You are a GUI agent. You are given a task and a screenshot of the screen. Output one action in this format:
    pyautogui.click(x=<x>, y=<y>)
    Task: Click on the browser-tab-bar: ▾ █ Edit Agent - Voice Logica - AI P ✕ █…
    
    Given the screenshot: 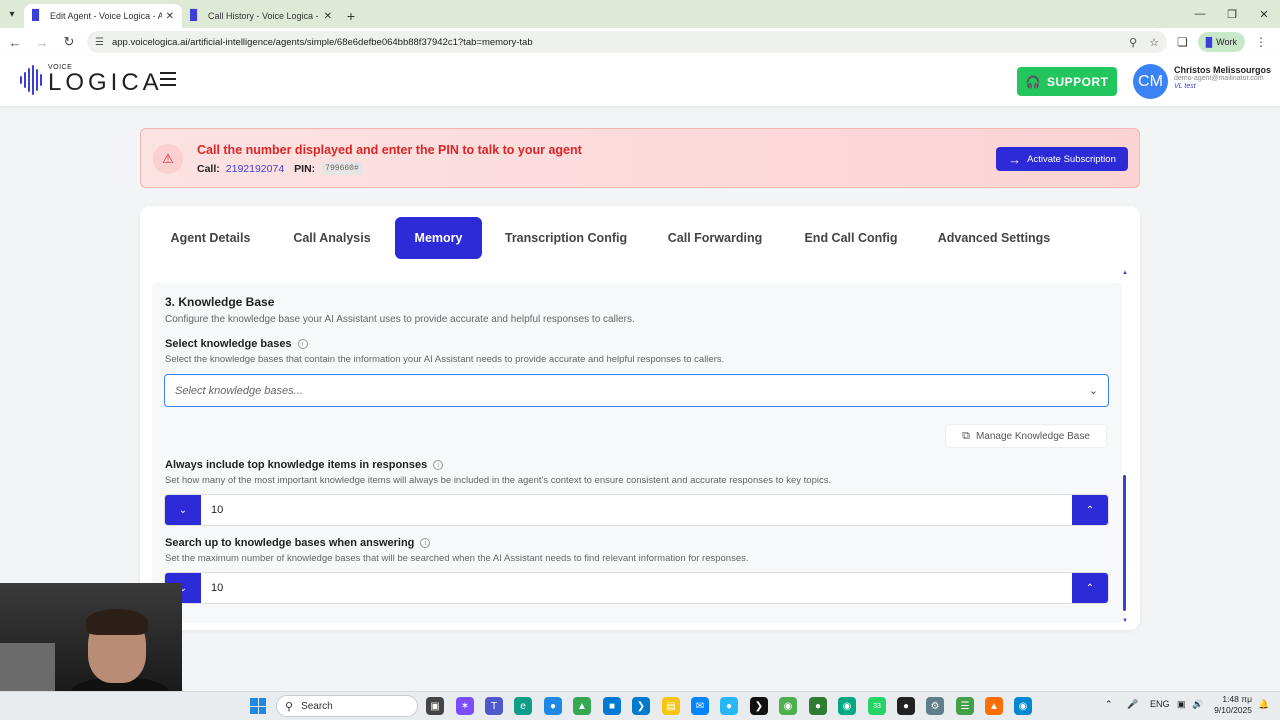 What is the action you would take?
    pyautogui.click(x=640, y=14)
    